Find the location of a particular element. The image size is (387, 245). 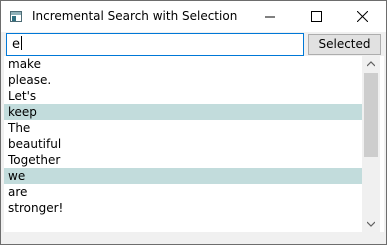

chevron-down-icon is located at coordinates (371, 224).